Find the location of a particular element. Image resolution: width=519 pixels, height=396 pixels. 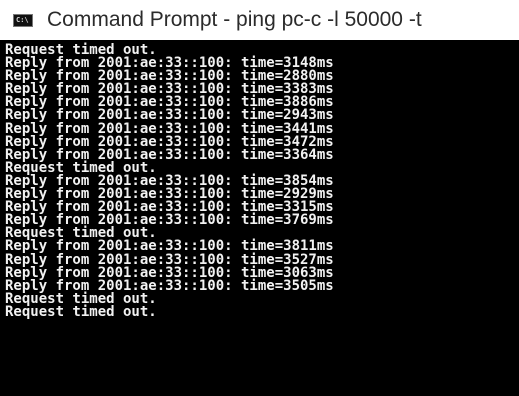

command-prompt-icon: C:\ is located at coordinates (23, 20).